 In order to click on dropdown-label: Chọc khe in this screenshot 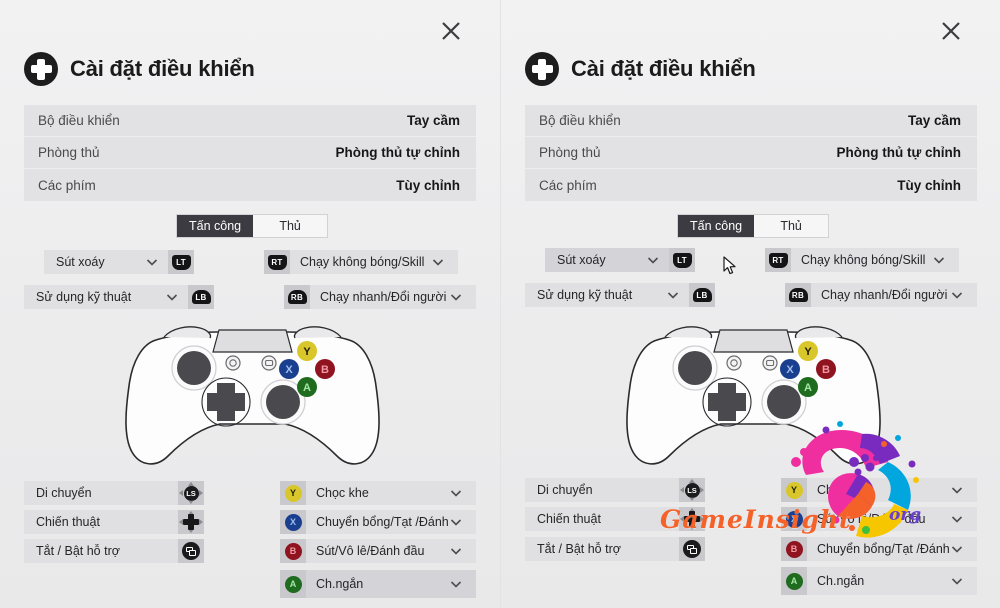, I will do `click(342, 493)`.